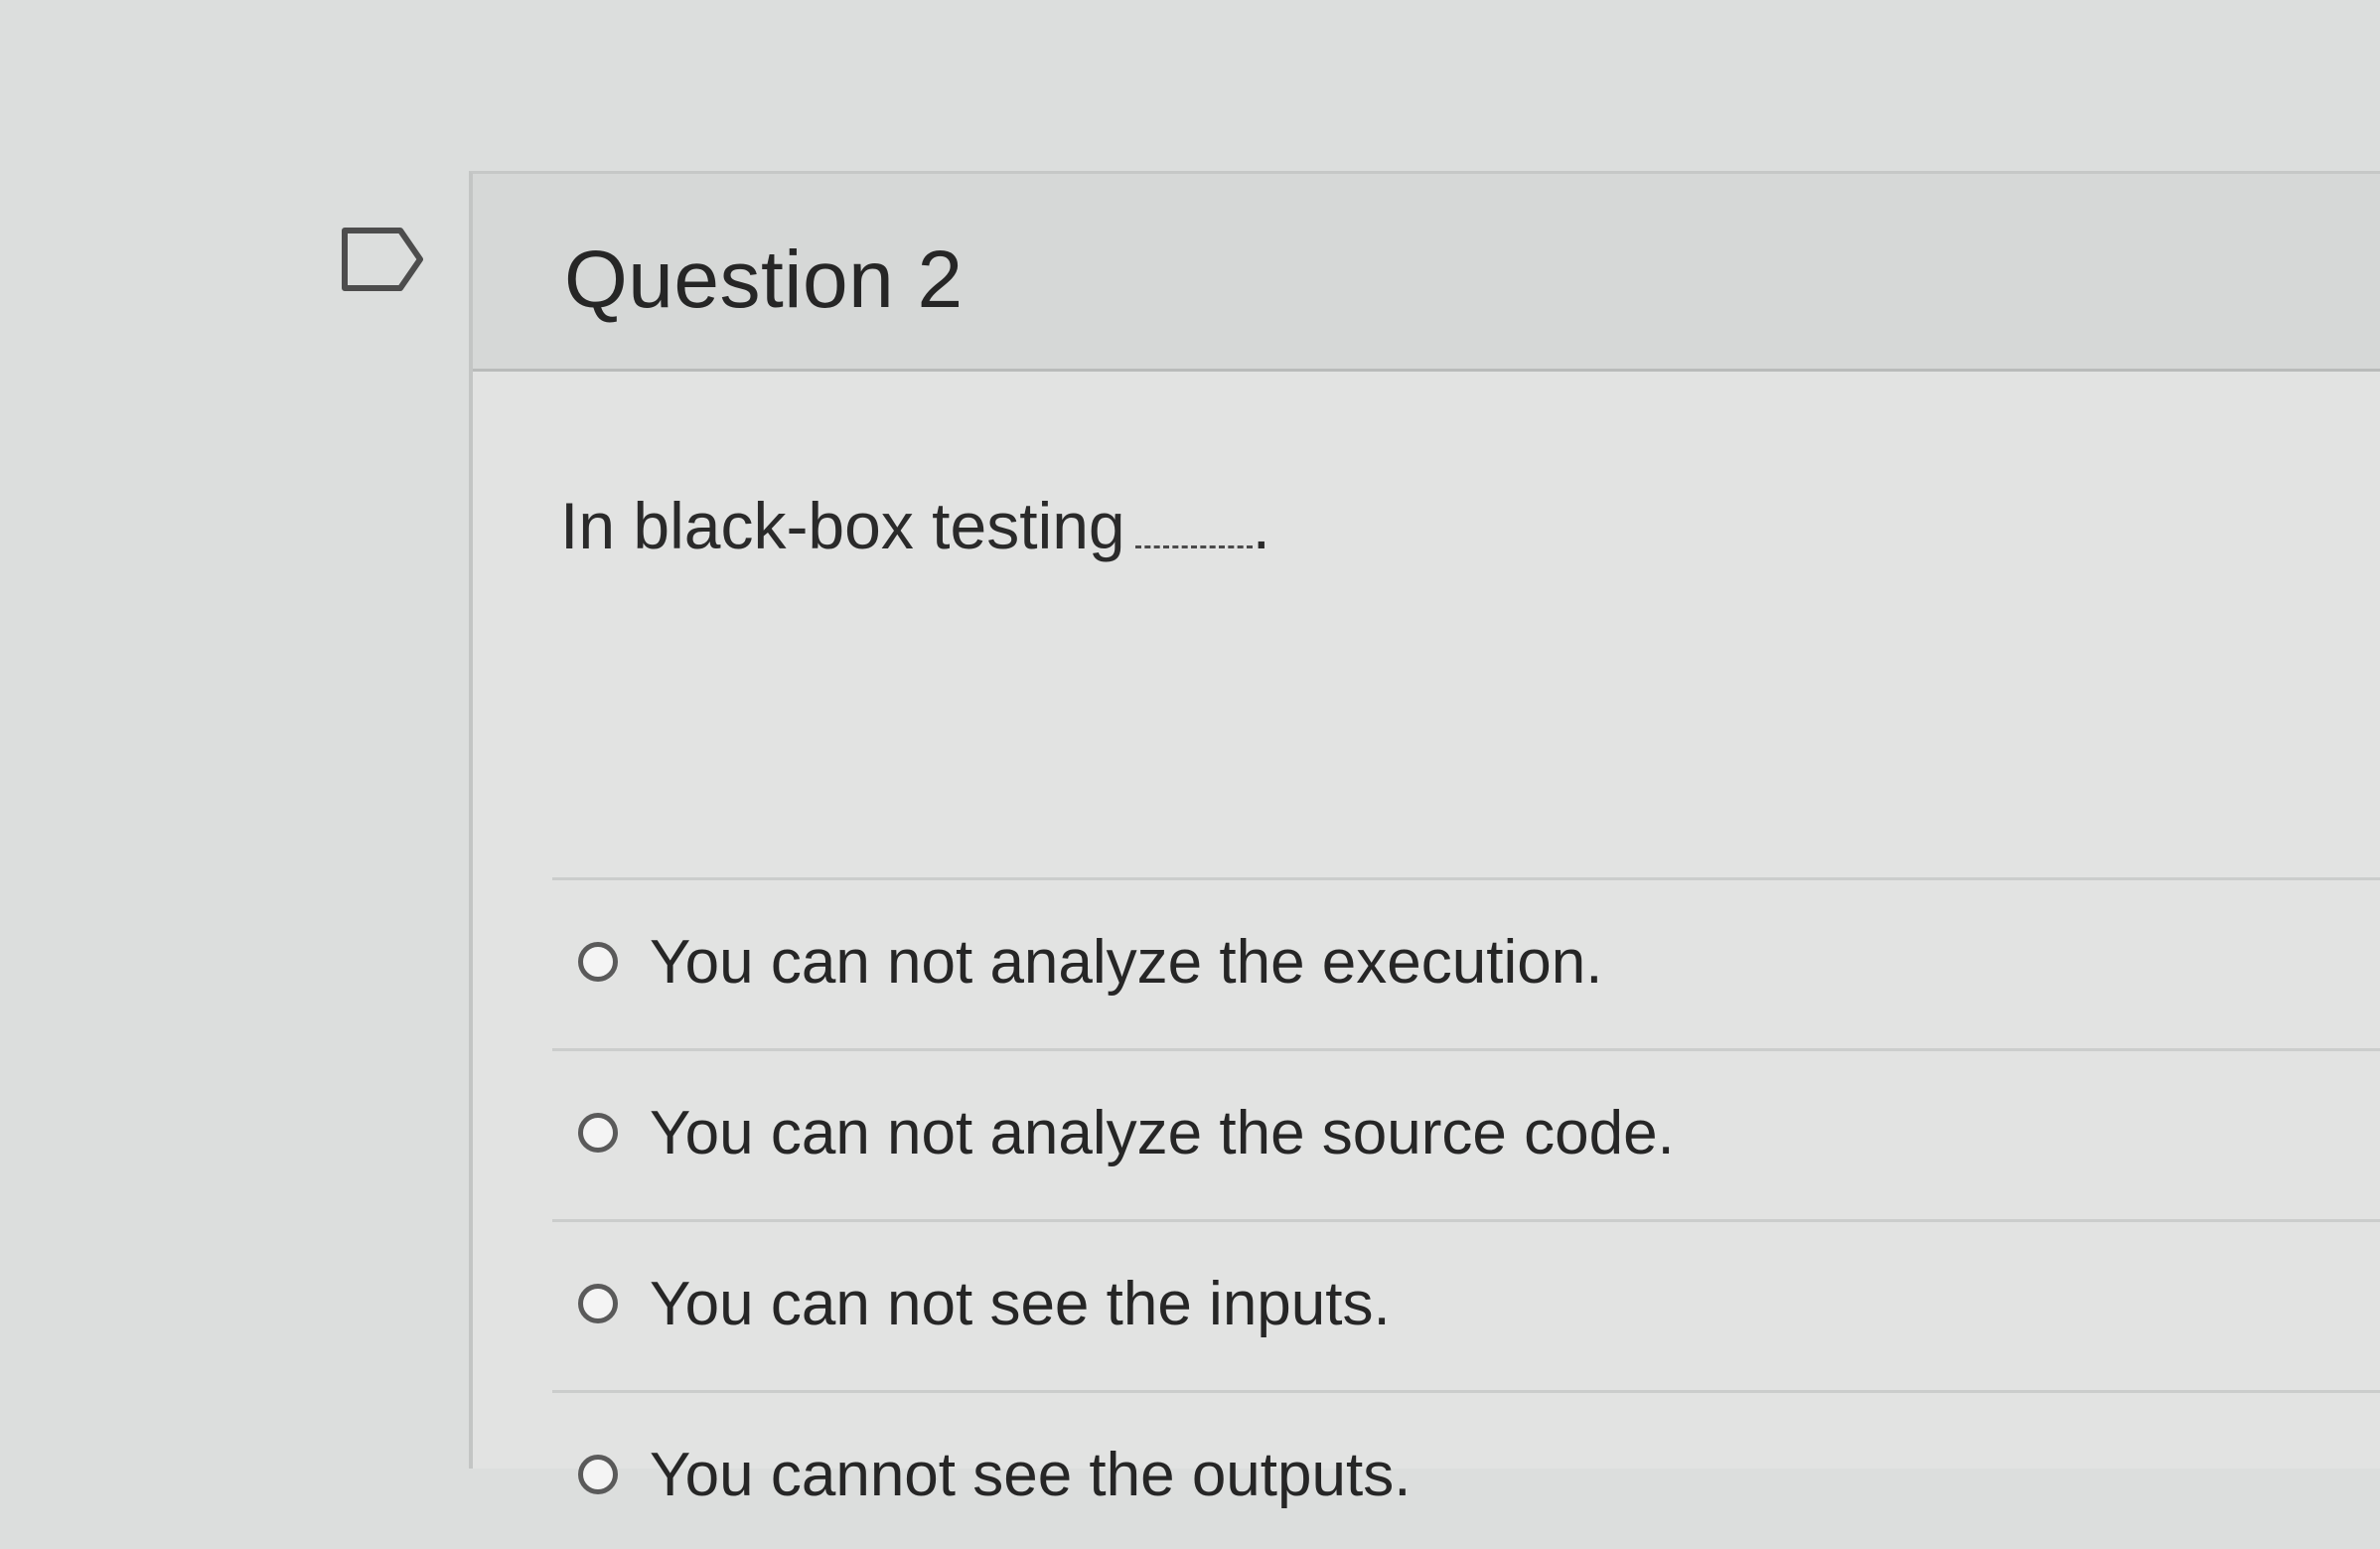 The image size is (2380, 1549). I want to click on answer-label: You can not analyze the source code., so click(1162, 1132).